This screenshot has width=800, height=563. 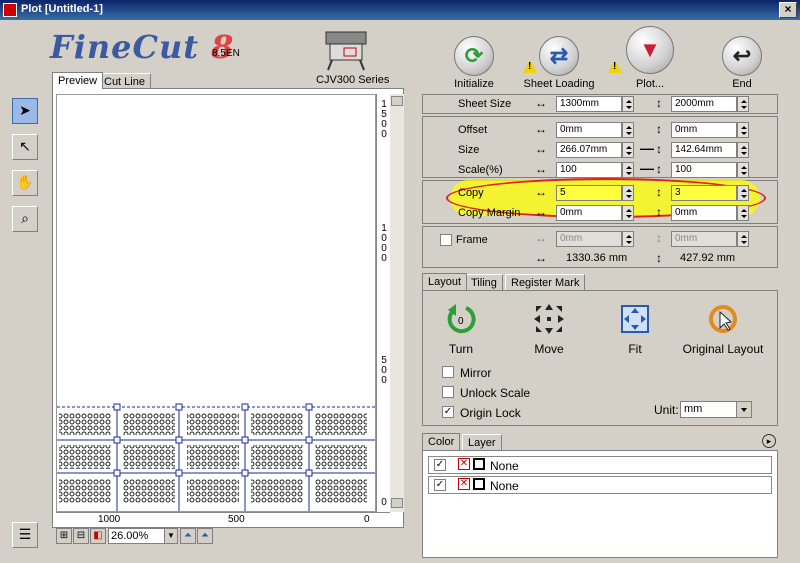 What do you see at coordinates (384, 119) in the screenshot?
I see `ruler-label-1500: 1500` at bounding box center [384, 119].